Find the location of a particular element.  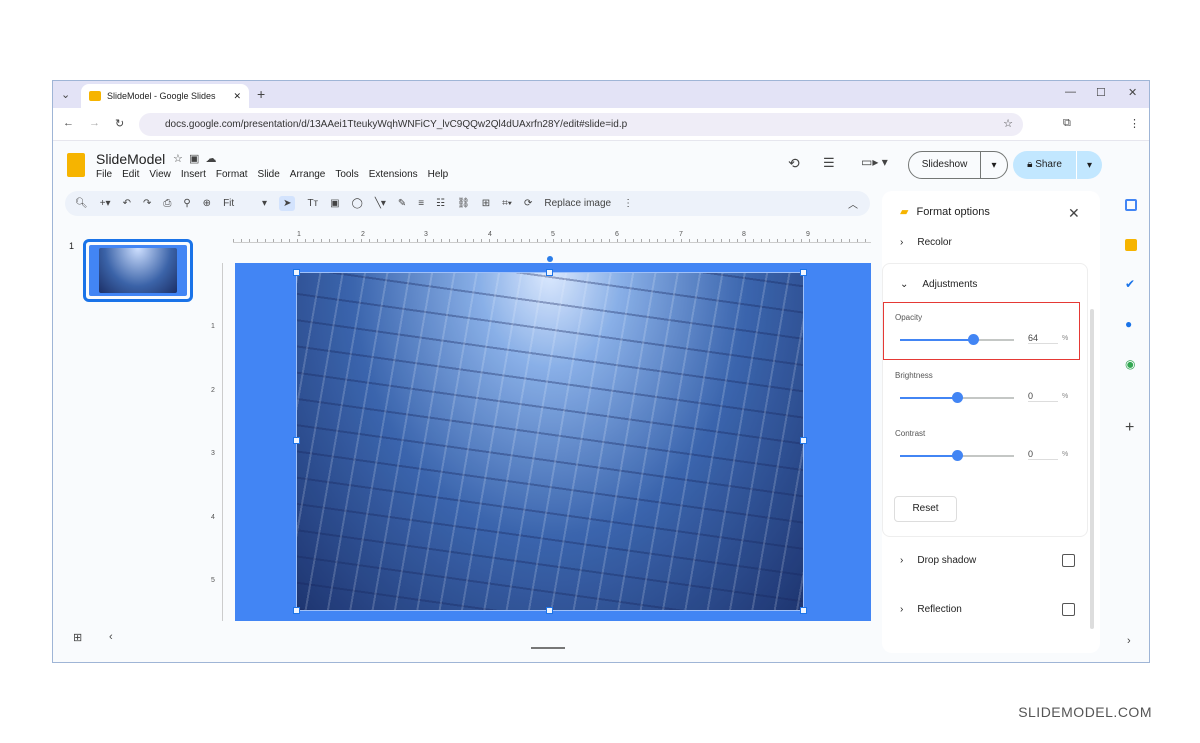

new-tab-icon: + is located at coordinates (261, 94).